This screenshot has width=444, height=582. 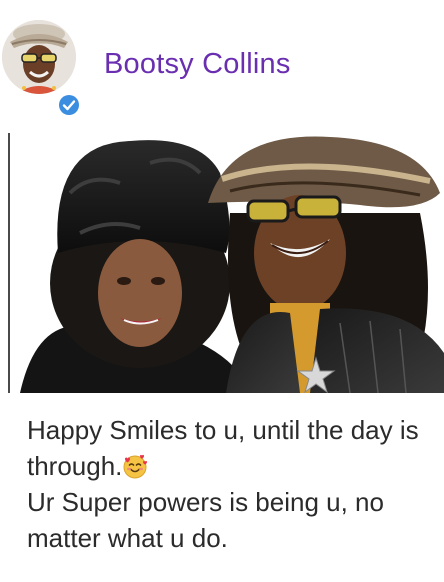 I want to click on author-name: Bootsy Collins, so click(x=197, y=64).